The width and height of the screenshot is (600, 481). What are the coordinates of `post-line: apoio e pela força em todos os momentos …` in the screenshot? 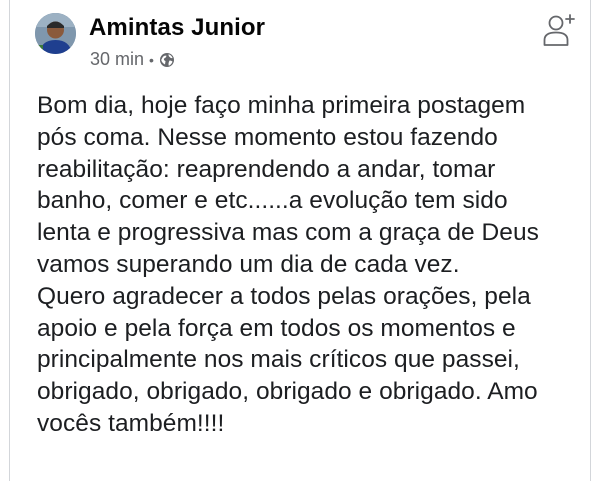 It's located at (276, 328).